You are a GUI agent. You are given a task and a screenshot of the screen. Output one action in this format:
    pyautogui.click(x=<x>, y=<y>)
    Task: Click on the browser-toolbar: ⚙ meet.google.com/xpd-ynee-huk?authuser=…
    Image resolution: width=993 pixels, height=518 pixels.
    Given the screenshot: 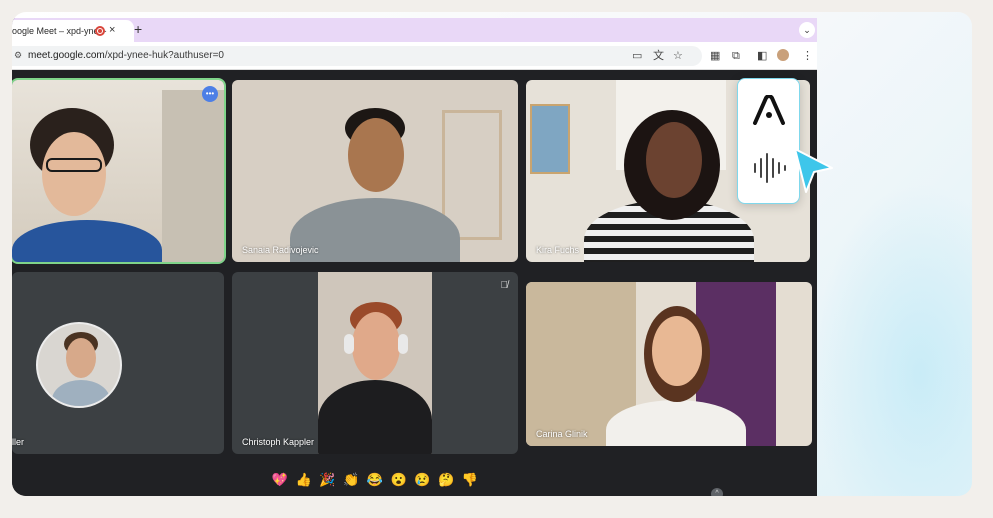 What is the action you would take?
    pyautogui.click(x=414, y=56)
    